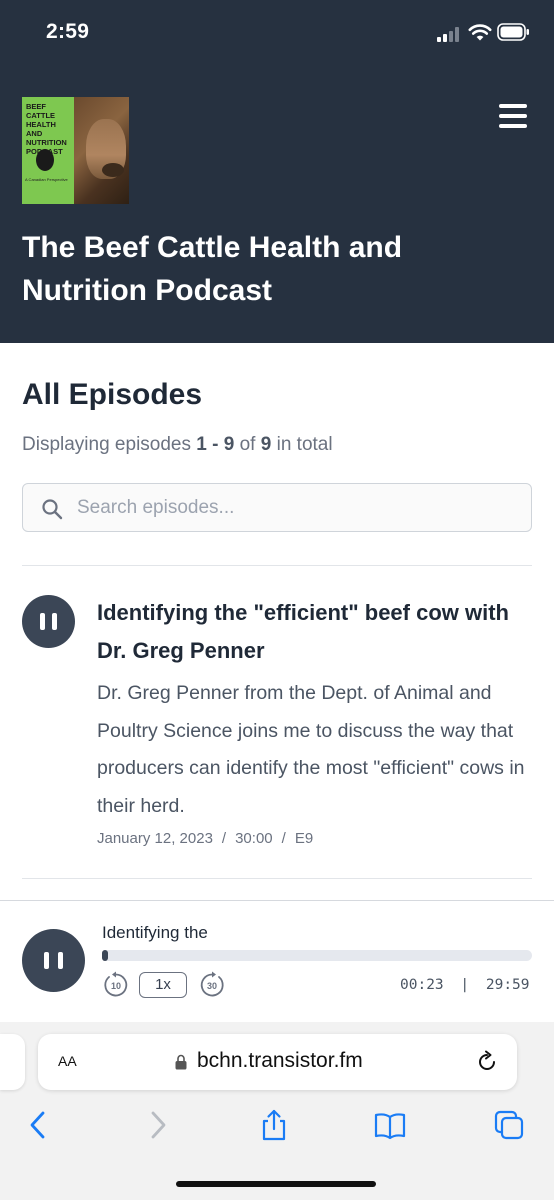 This screenshot has height=1200, width=554. What do you see at coordinates (68, 31) in the screenshot?
I see `status-time: 2:59` at bounding box center [68, 31].